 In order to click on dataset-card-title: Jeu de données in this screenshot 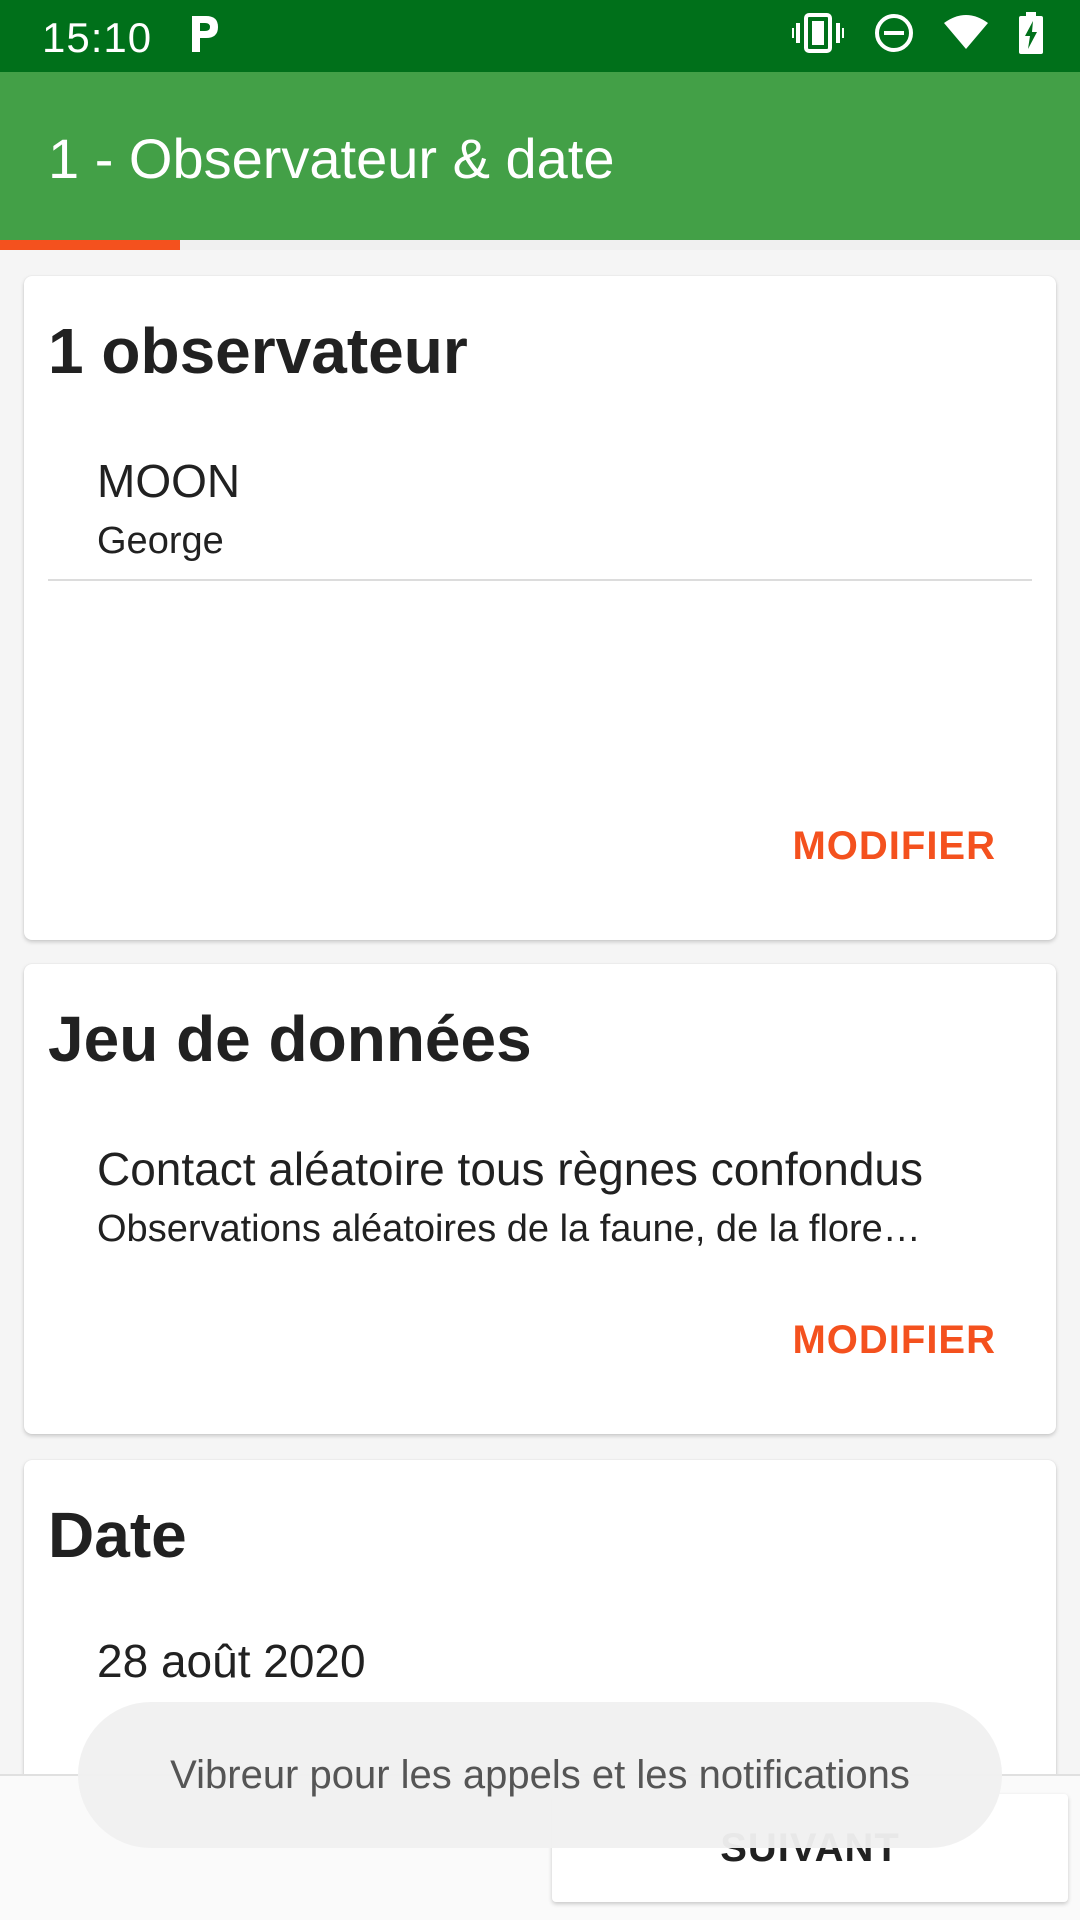, I will do `click(290, 1039)`.